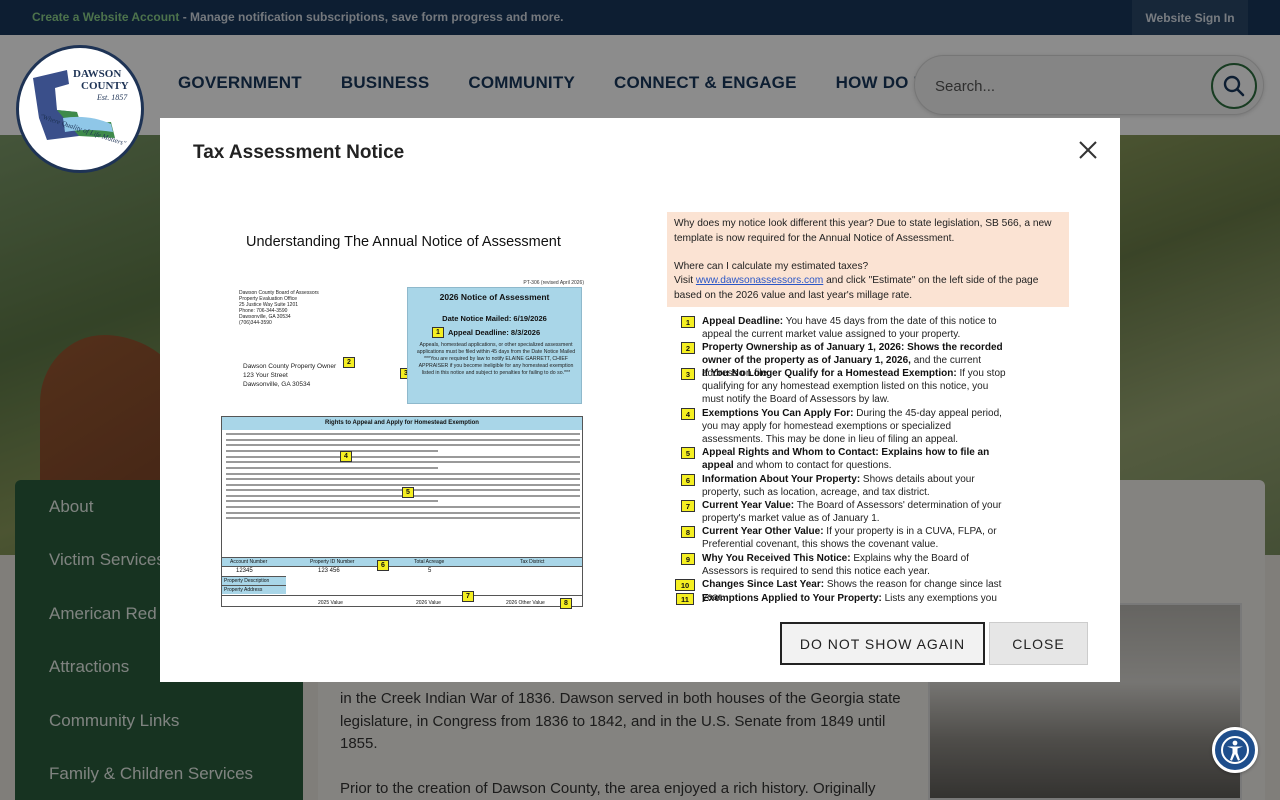 The image size is (1280, 800). Describe the element at coordinates (776, 558) in the screenshot. I see `explanation-term: Why You Received This Notice:` at that location.